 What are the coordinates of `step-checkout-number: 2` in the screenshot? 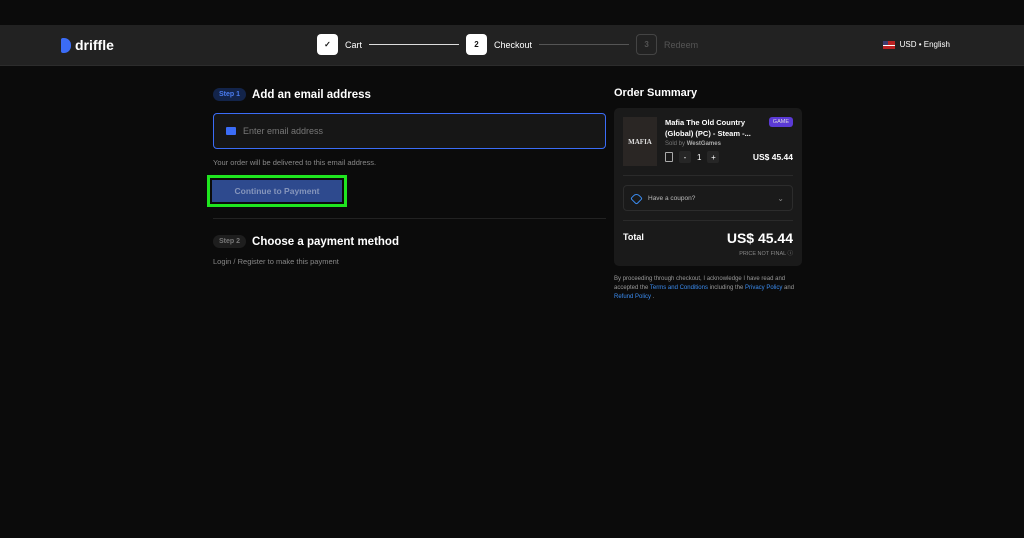 It's located at (477, 44).